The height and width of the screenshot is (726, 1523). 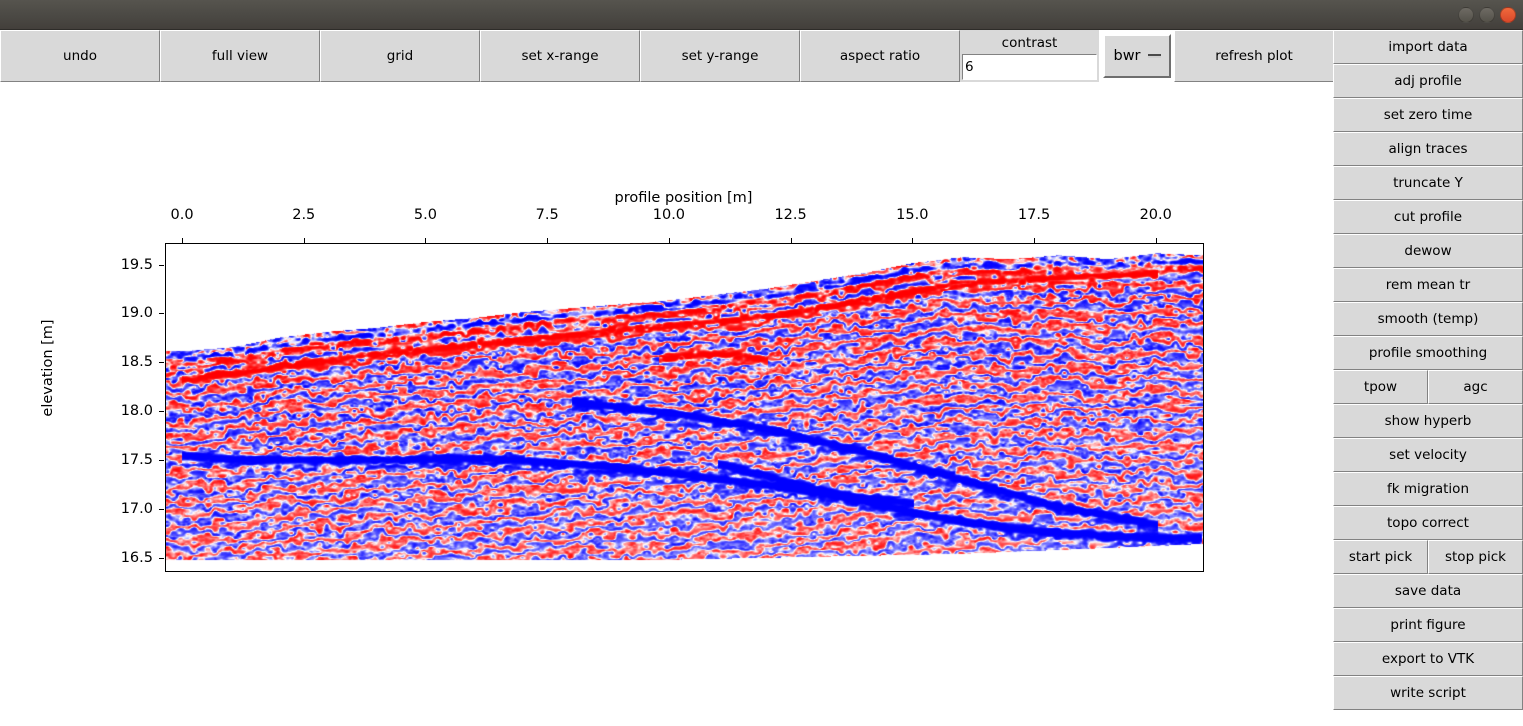 What do you see at coordinates (400, 56) in the screenshot?
I see `grid-button: grid` at bounding box center [400, 56].